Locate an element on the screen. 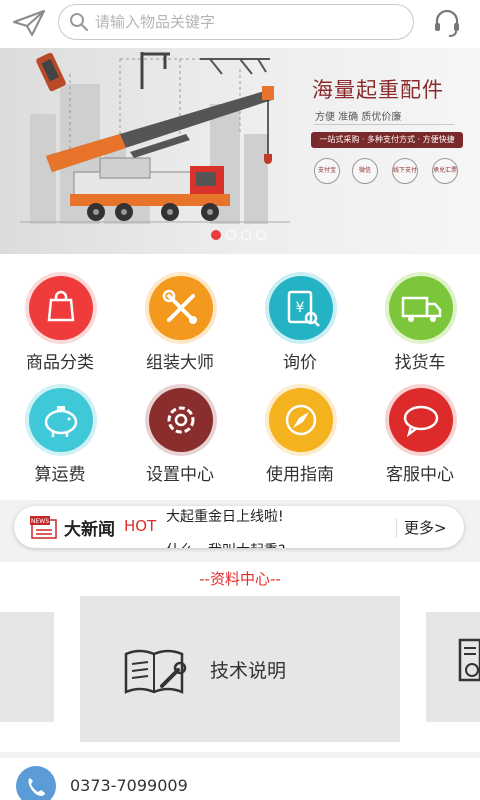 The width and height of the screenshot is (480, 800). shopping-bag-icon is located at coordinates (61, 308).